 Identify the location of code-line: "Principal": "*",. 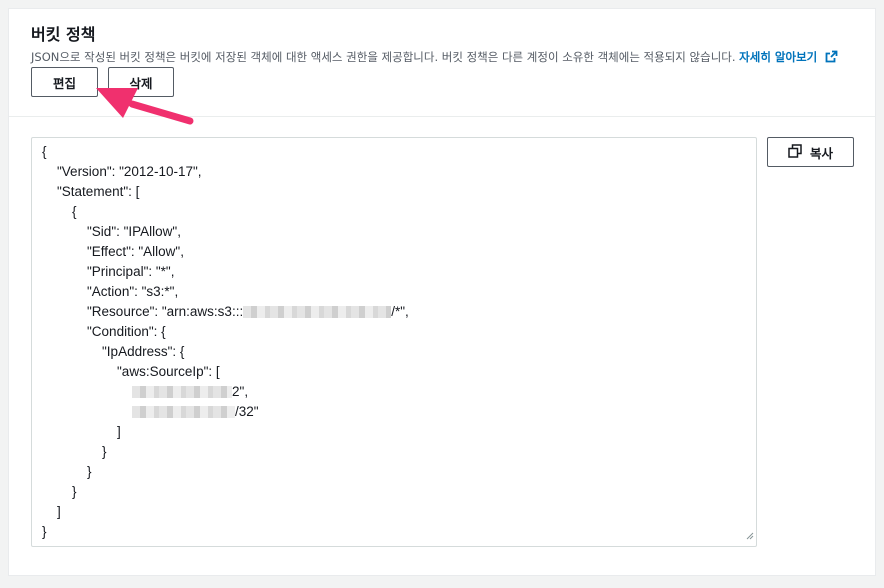
(108, 271).